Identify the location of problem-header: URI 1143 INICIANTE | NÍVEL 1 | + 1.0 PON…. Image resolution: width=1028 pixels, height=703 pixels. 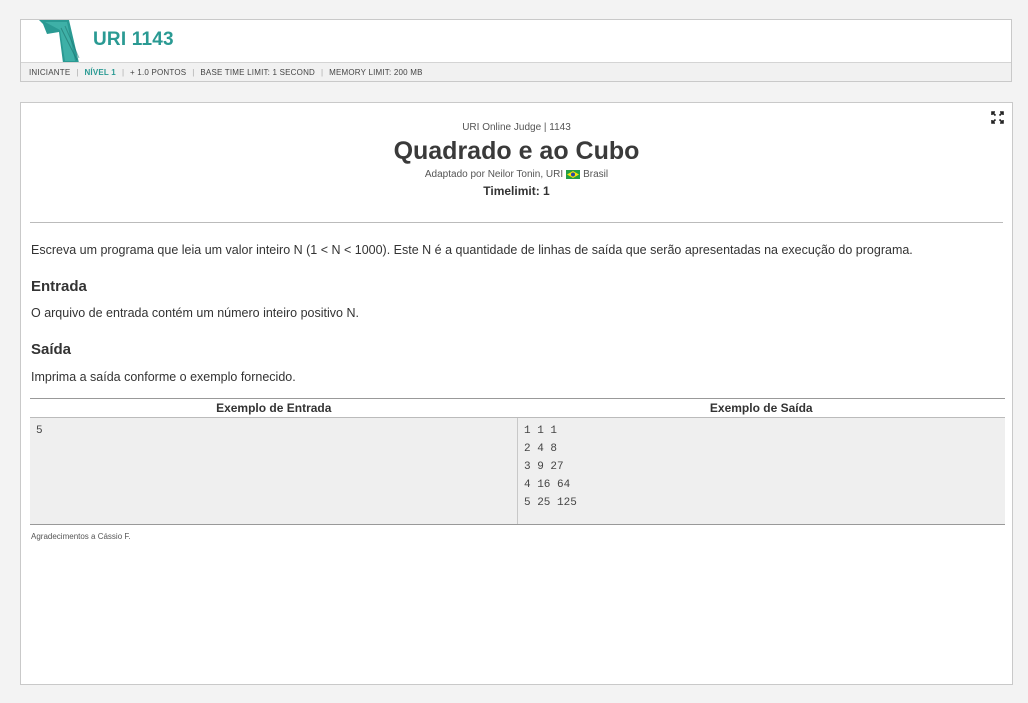
(516, 50).